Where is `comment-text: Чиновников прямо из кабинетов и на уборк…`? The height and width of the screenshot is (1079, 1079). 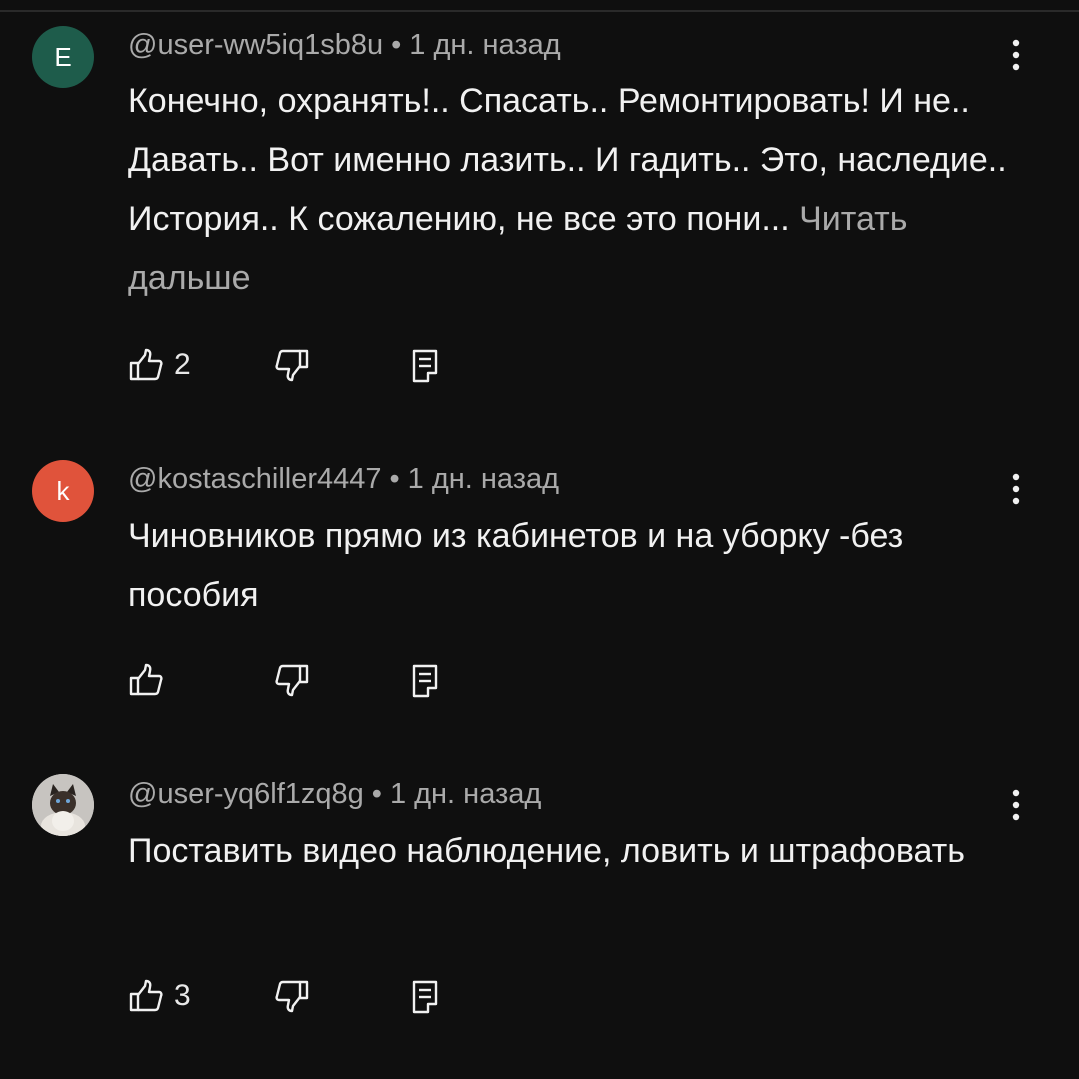
comment-text: Чиновников прямо из кабинетов и на уборк… is located at coordinates (516, 565).